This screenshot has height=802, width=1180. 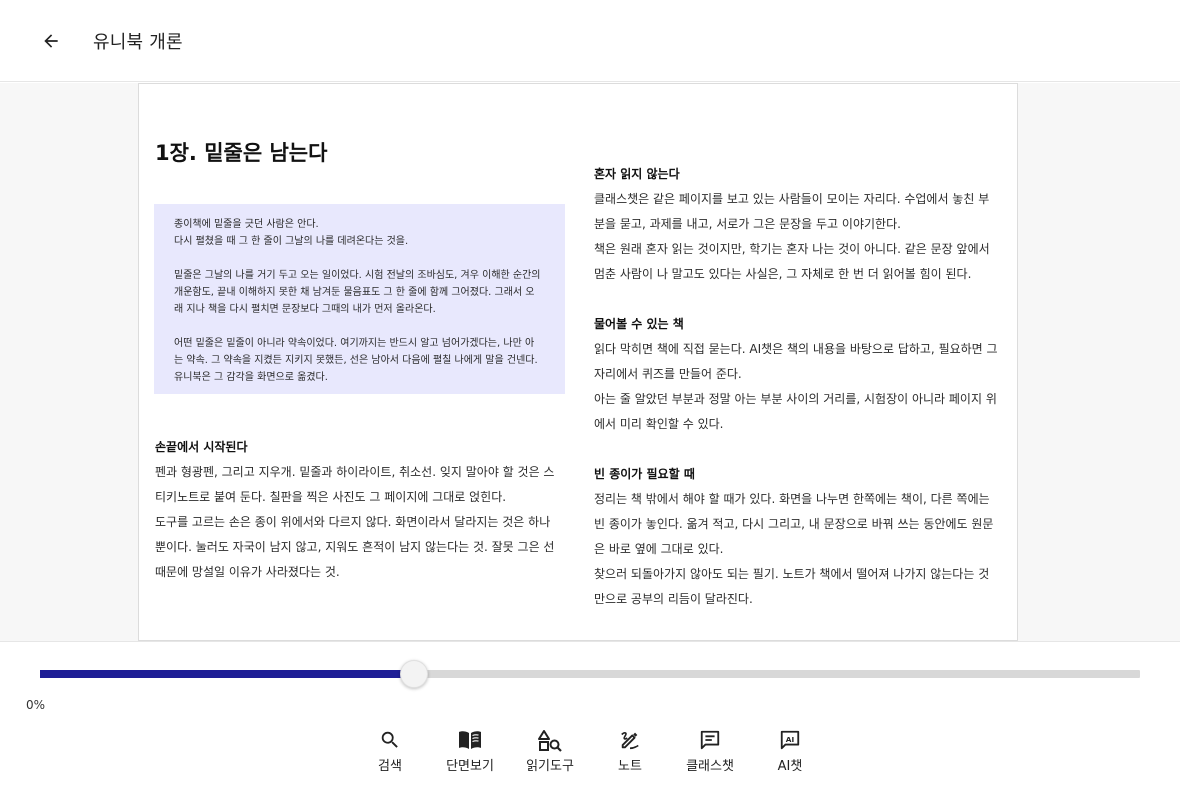 What do you see at coordinates (659, 424) in the screenshot?
I see `body-line: 에서 미리 확인할 수 있다.` at bounding box center [659, 424].